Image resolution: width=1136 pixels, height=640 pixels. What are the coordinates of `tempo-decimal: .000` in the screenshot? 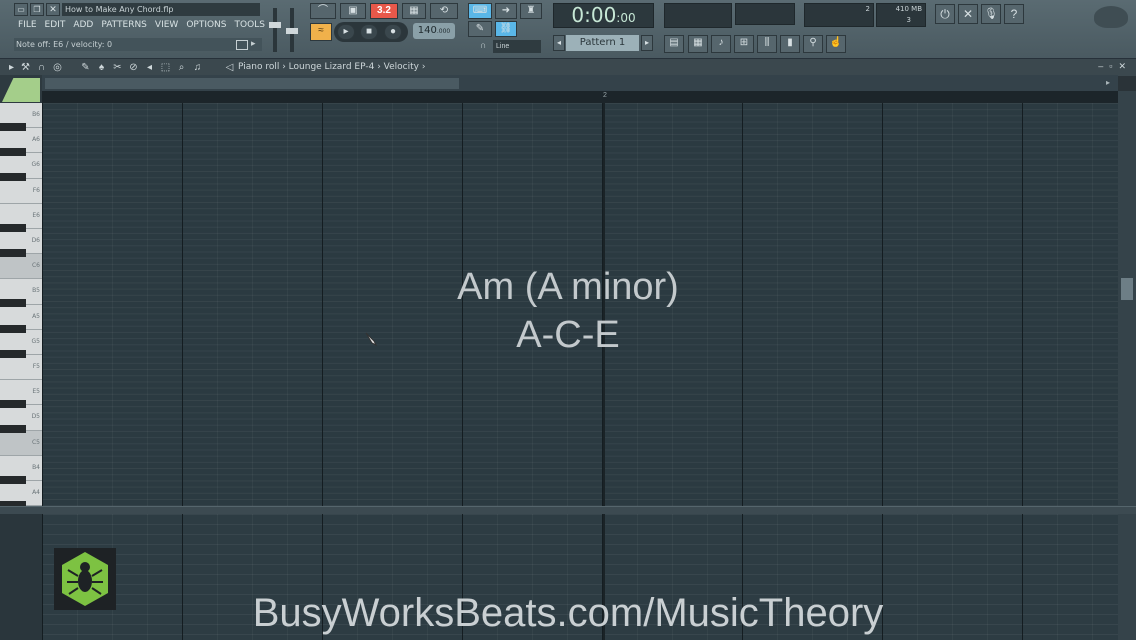 It's located at (443, 31).